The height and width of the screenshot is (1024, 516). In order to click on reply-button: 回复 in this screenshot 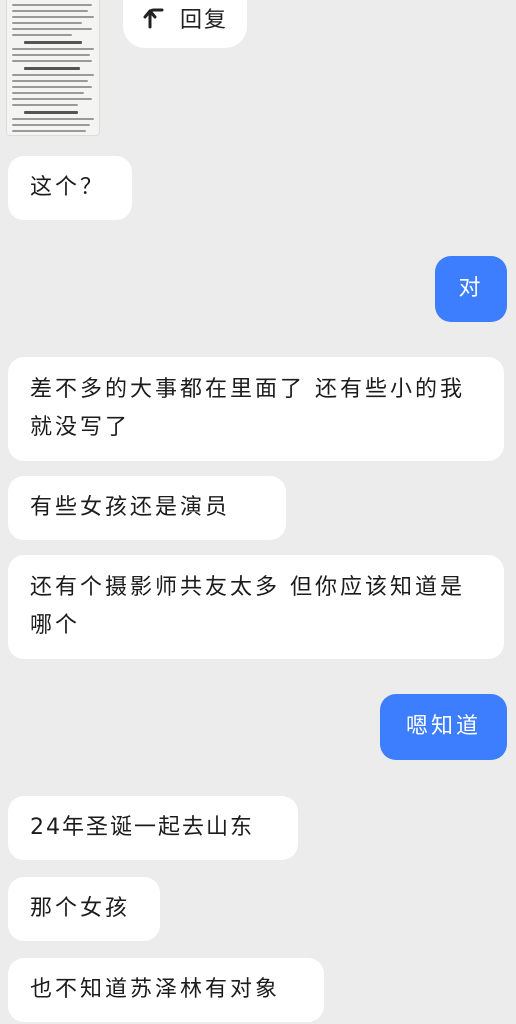, I will do `click(185, 24)`.